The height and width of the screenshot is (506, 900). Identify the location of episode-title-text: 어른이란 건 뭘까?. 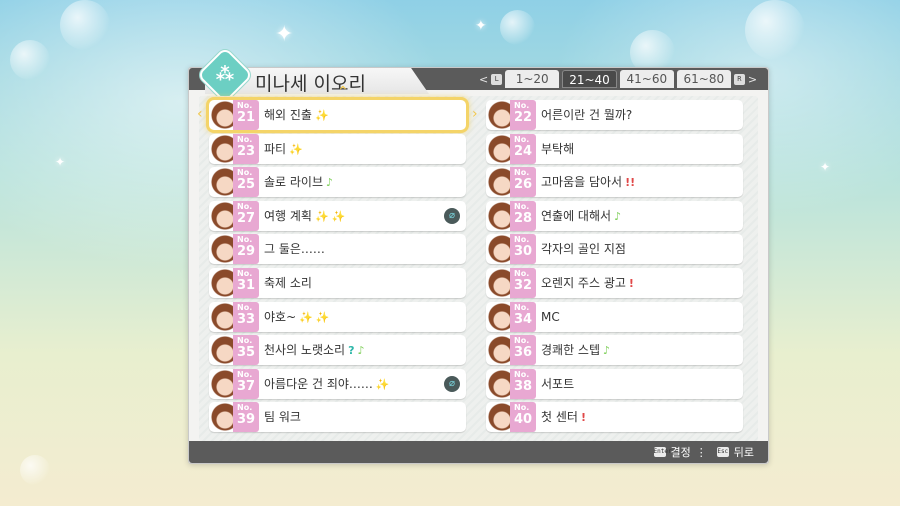
(587, 115).